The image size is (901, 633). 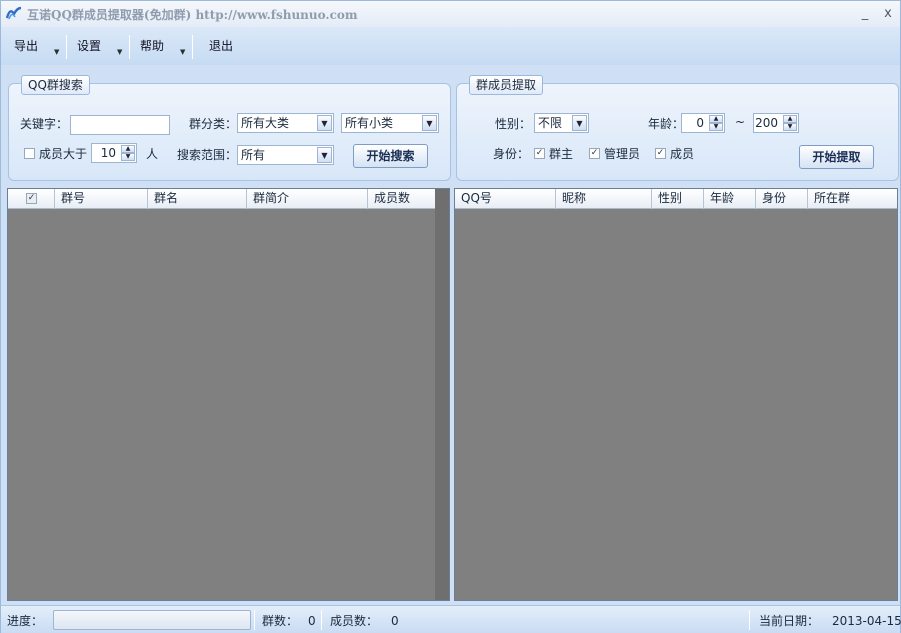 I want to click on menu-exit-label: 退出, so click(x=221, y=46).